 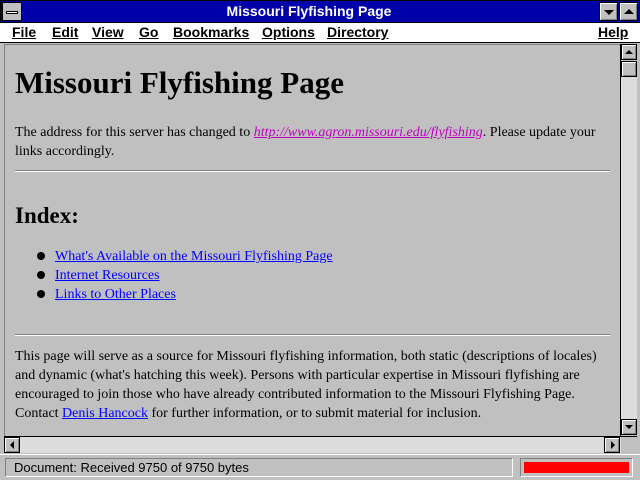 I want to click on system-menu-button, so click(x=12, y=11).